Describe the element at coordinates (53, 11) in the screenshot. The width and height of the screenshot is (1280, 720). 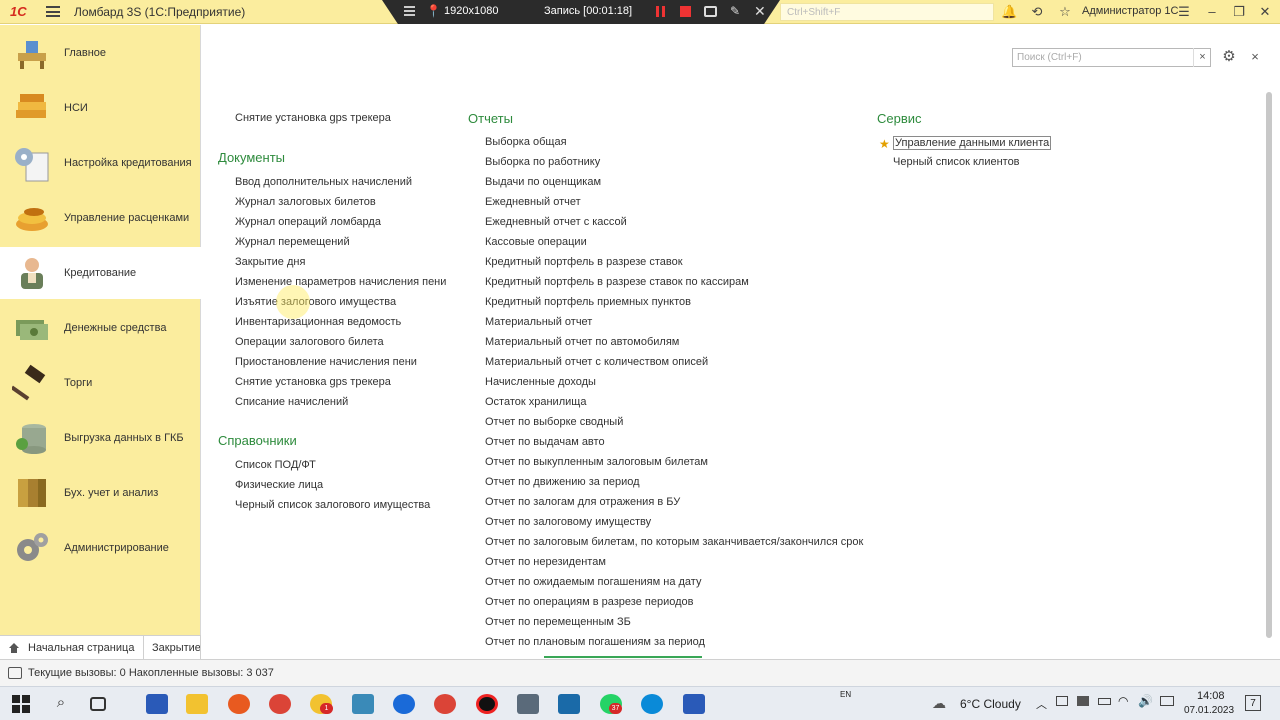
I see `main-menu-icon` at that location.